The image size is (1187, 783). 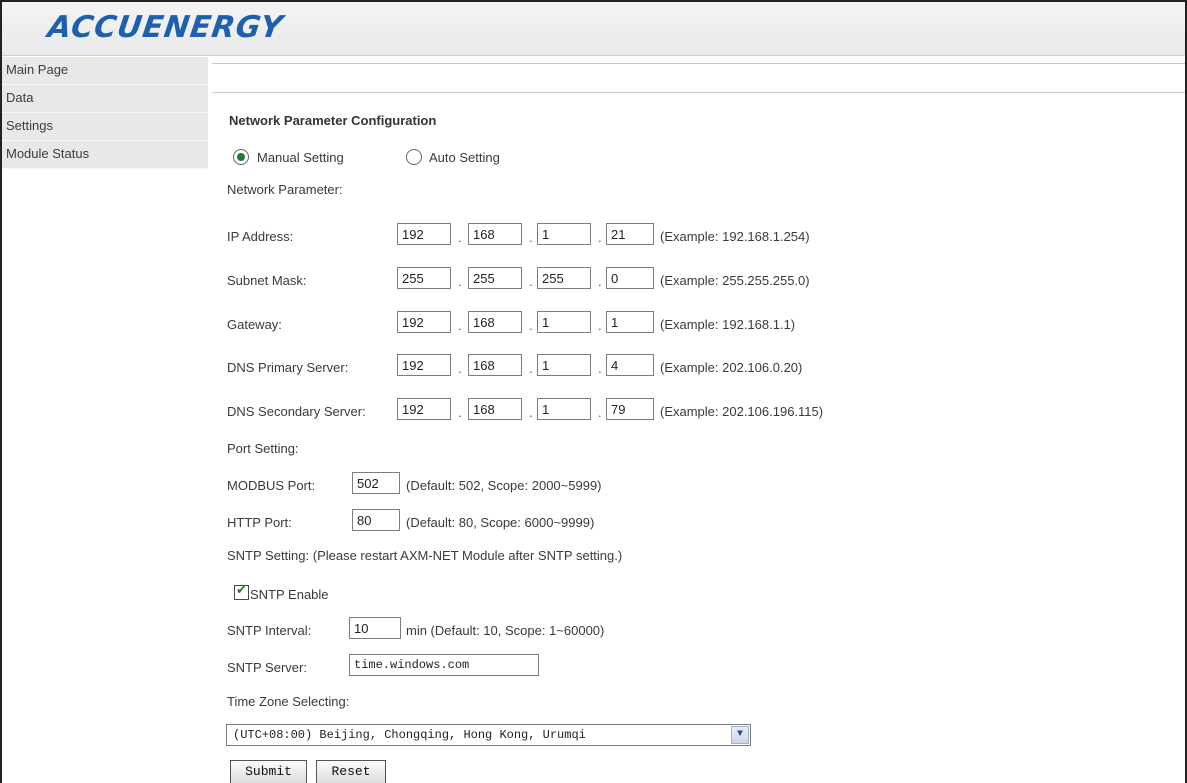 I want to click on network-row-label: Subnet Mask:, so click(x=267, y=280).